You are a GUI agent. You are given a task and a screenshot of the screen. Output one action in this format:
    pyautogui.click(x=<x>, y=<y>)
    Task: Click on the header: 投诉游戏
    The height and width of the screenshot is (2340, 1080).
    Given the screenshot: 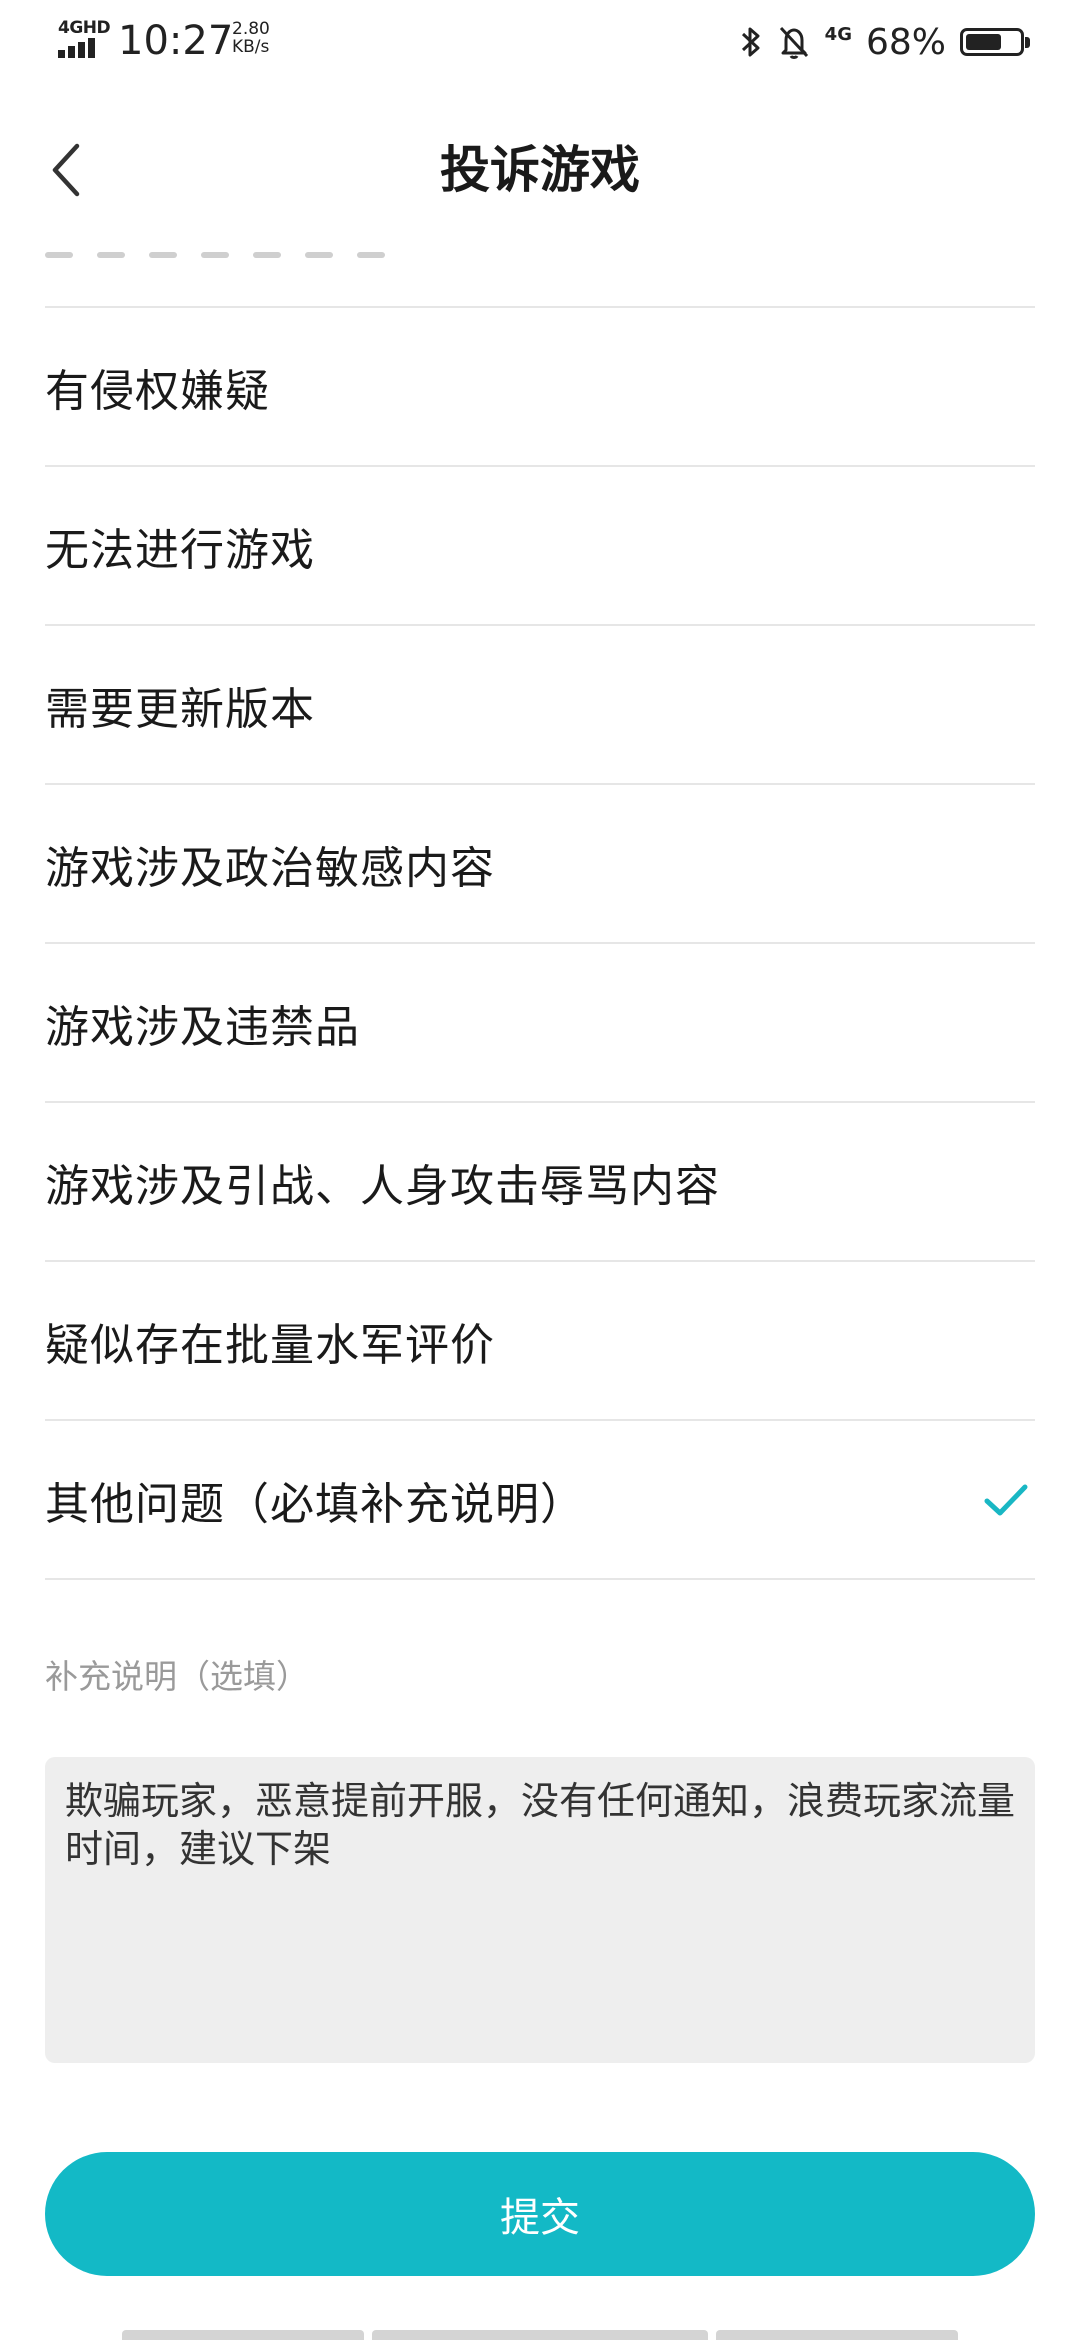 What is the action you would take?
    pyautogui.click(x=540, y=168)
    